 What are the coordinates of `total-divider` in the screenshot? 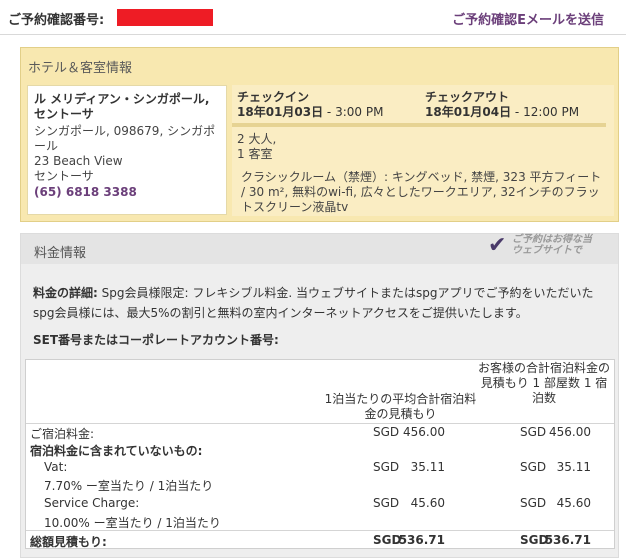 It's located at (320, 530).